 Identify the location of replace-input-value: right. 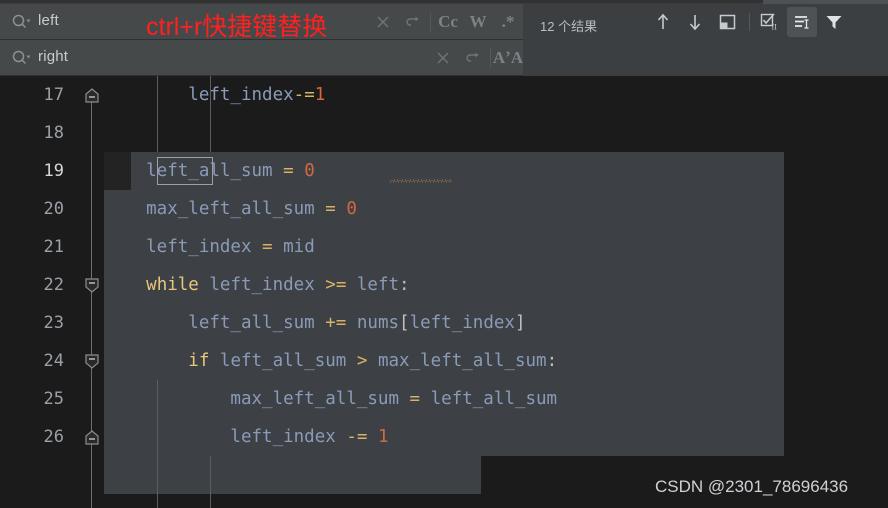
(53, 56).